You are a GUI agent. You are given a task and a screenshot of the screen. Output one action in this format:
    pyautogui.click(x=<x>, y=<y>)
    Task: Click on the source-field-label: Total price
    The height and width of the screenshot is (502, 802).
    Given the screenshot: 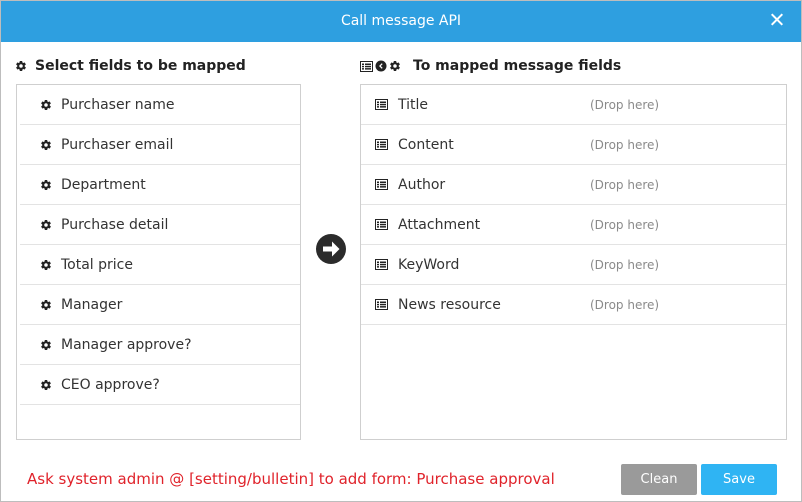 What is the action you would take?
    pyautogui.click(x=97, y=264)
    